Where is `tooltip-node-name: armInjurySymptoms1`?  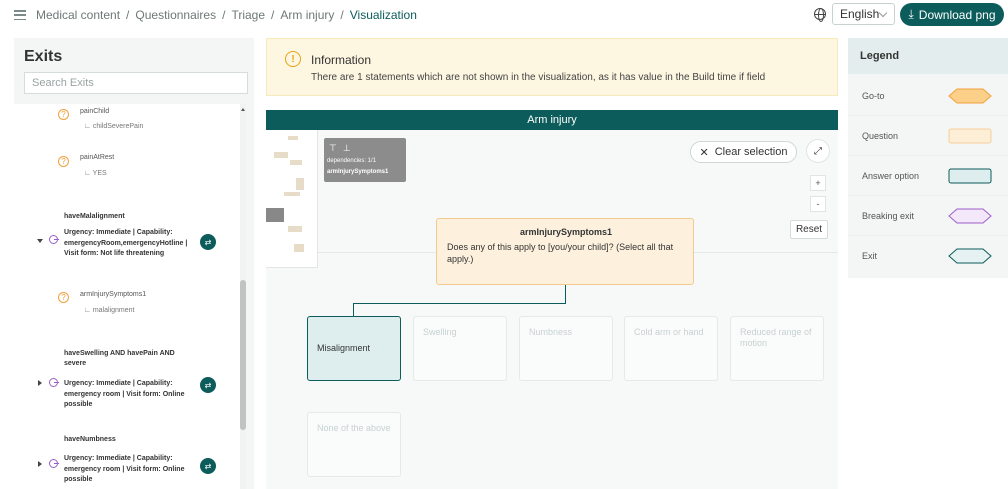
tooltip-node-name: armInjurySymptoms1 is located at coordinates (358, 172).